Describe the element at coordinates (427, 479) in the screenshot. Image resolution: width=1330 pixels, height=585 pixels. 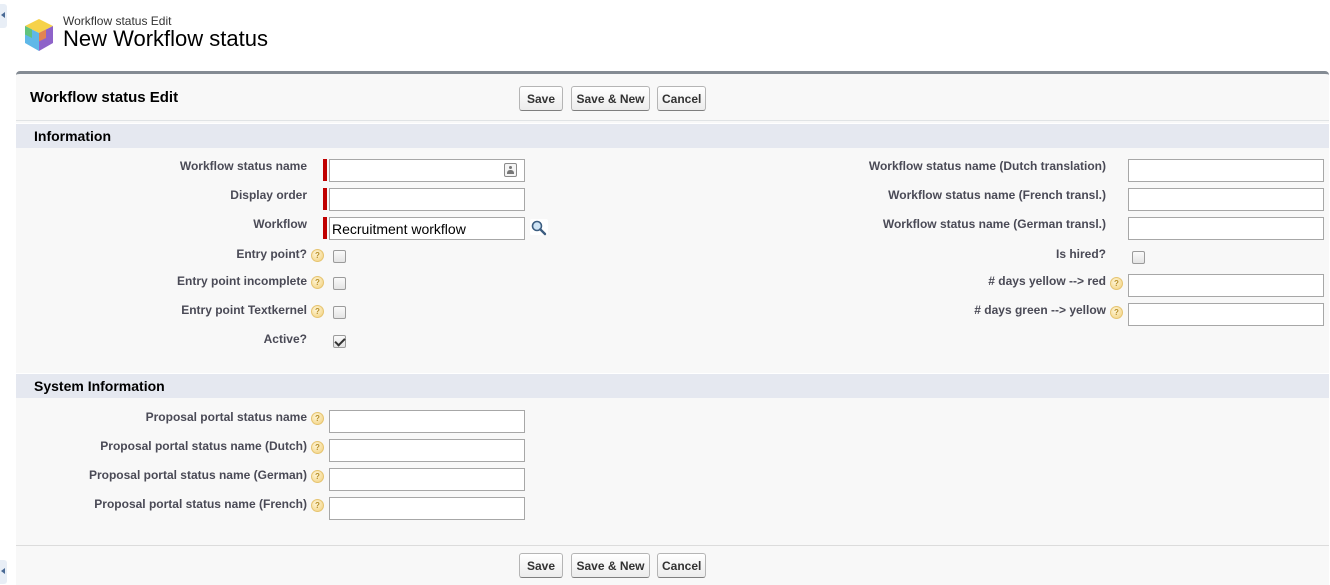
I see `portal-name-german-input` at that location.